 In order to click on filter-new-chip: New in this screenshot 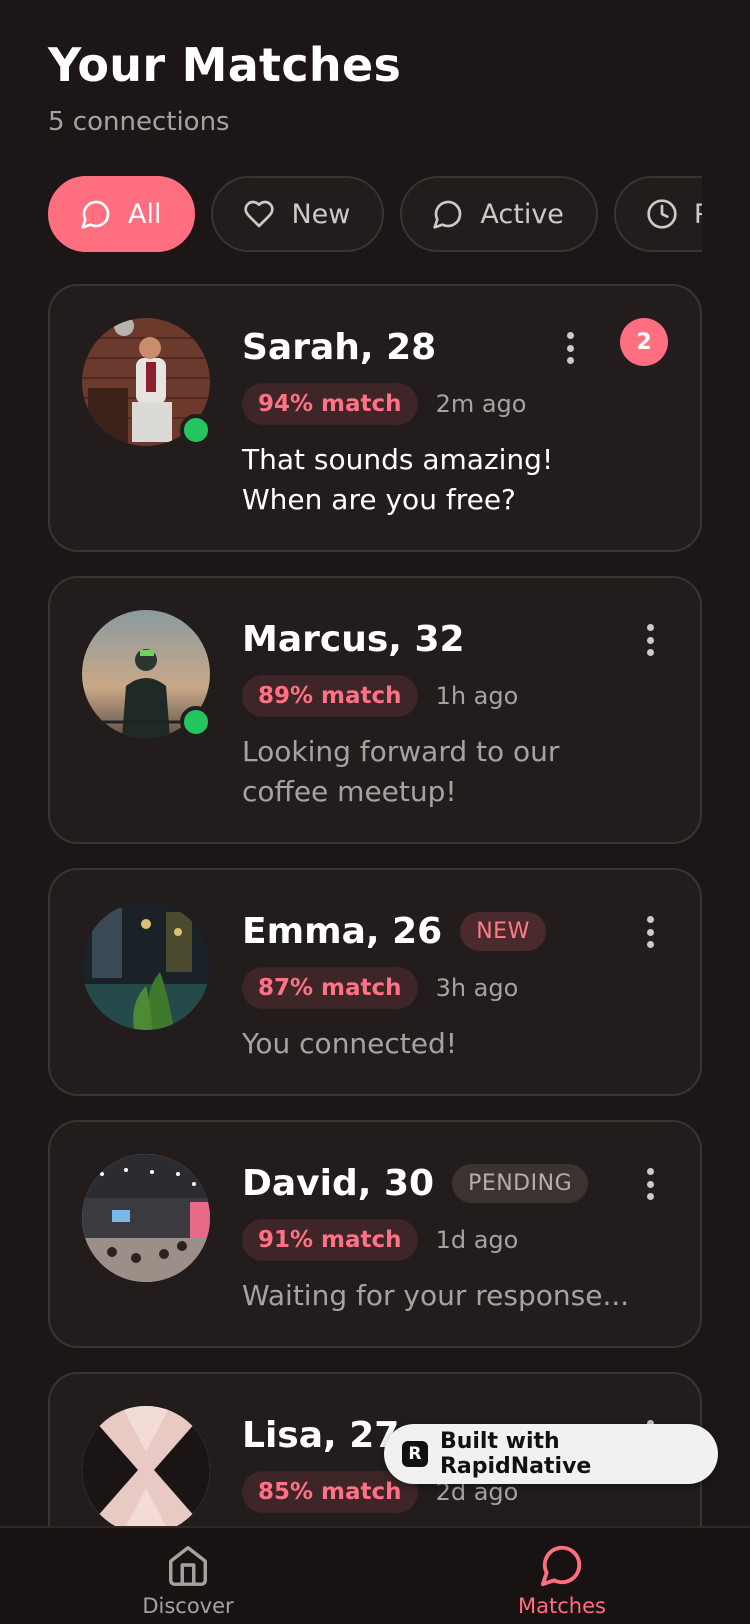, I will do `click(298, 214)`.